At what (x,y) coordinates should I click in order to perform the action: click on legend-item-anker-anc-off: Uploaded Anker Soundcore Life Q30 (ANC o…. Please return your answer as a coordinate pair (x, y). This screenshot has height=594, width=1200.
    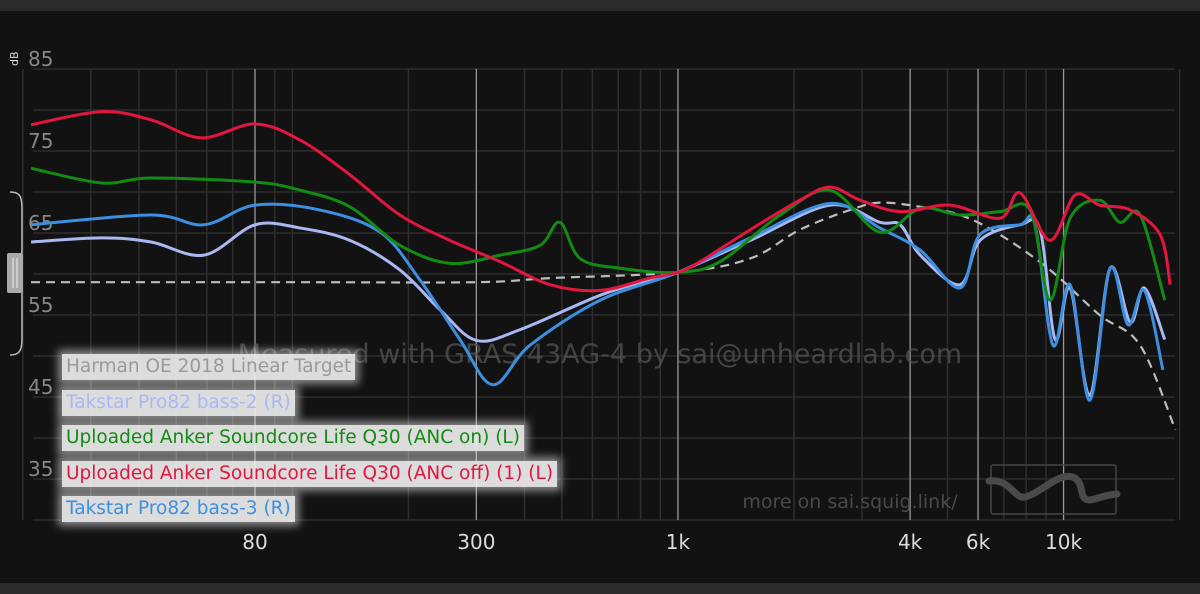
    Looking at the image, I should click on (310, 473).